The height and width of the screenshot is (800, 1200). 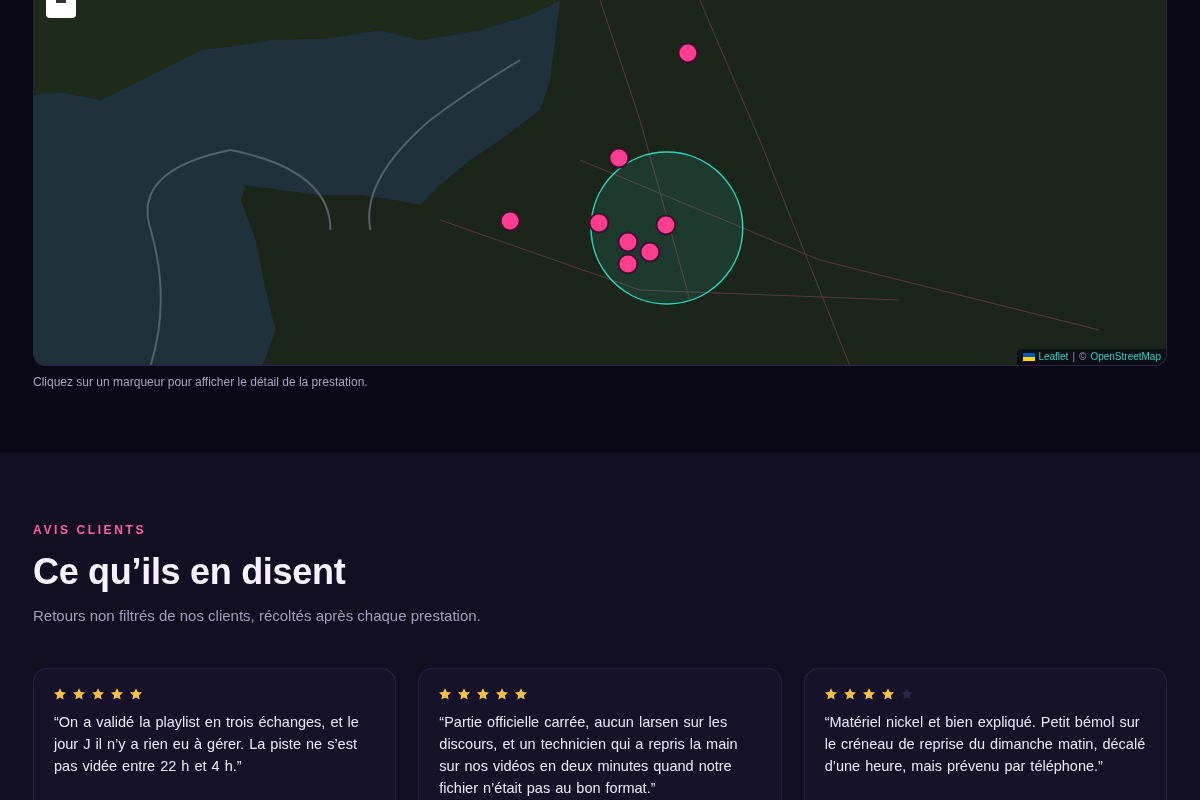 I want to click on review-text: “Matériel nickel et bien expliqué. Petit bémol sur le créneau de reprise du dimanche matin, décalé d’une heure, mais prévenu par téléphone.”, so click(x=985, y=744).